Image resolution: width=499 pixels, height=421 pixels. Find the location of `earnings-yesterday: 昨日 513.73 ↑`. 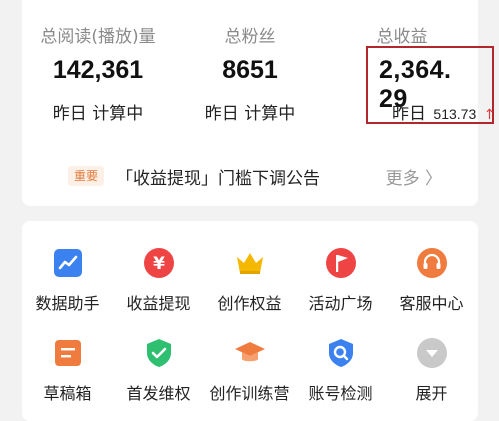

earnings-yesterday: 昨日 513.73 ↑ is located at coordinates (443, 111).